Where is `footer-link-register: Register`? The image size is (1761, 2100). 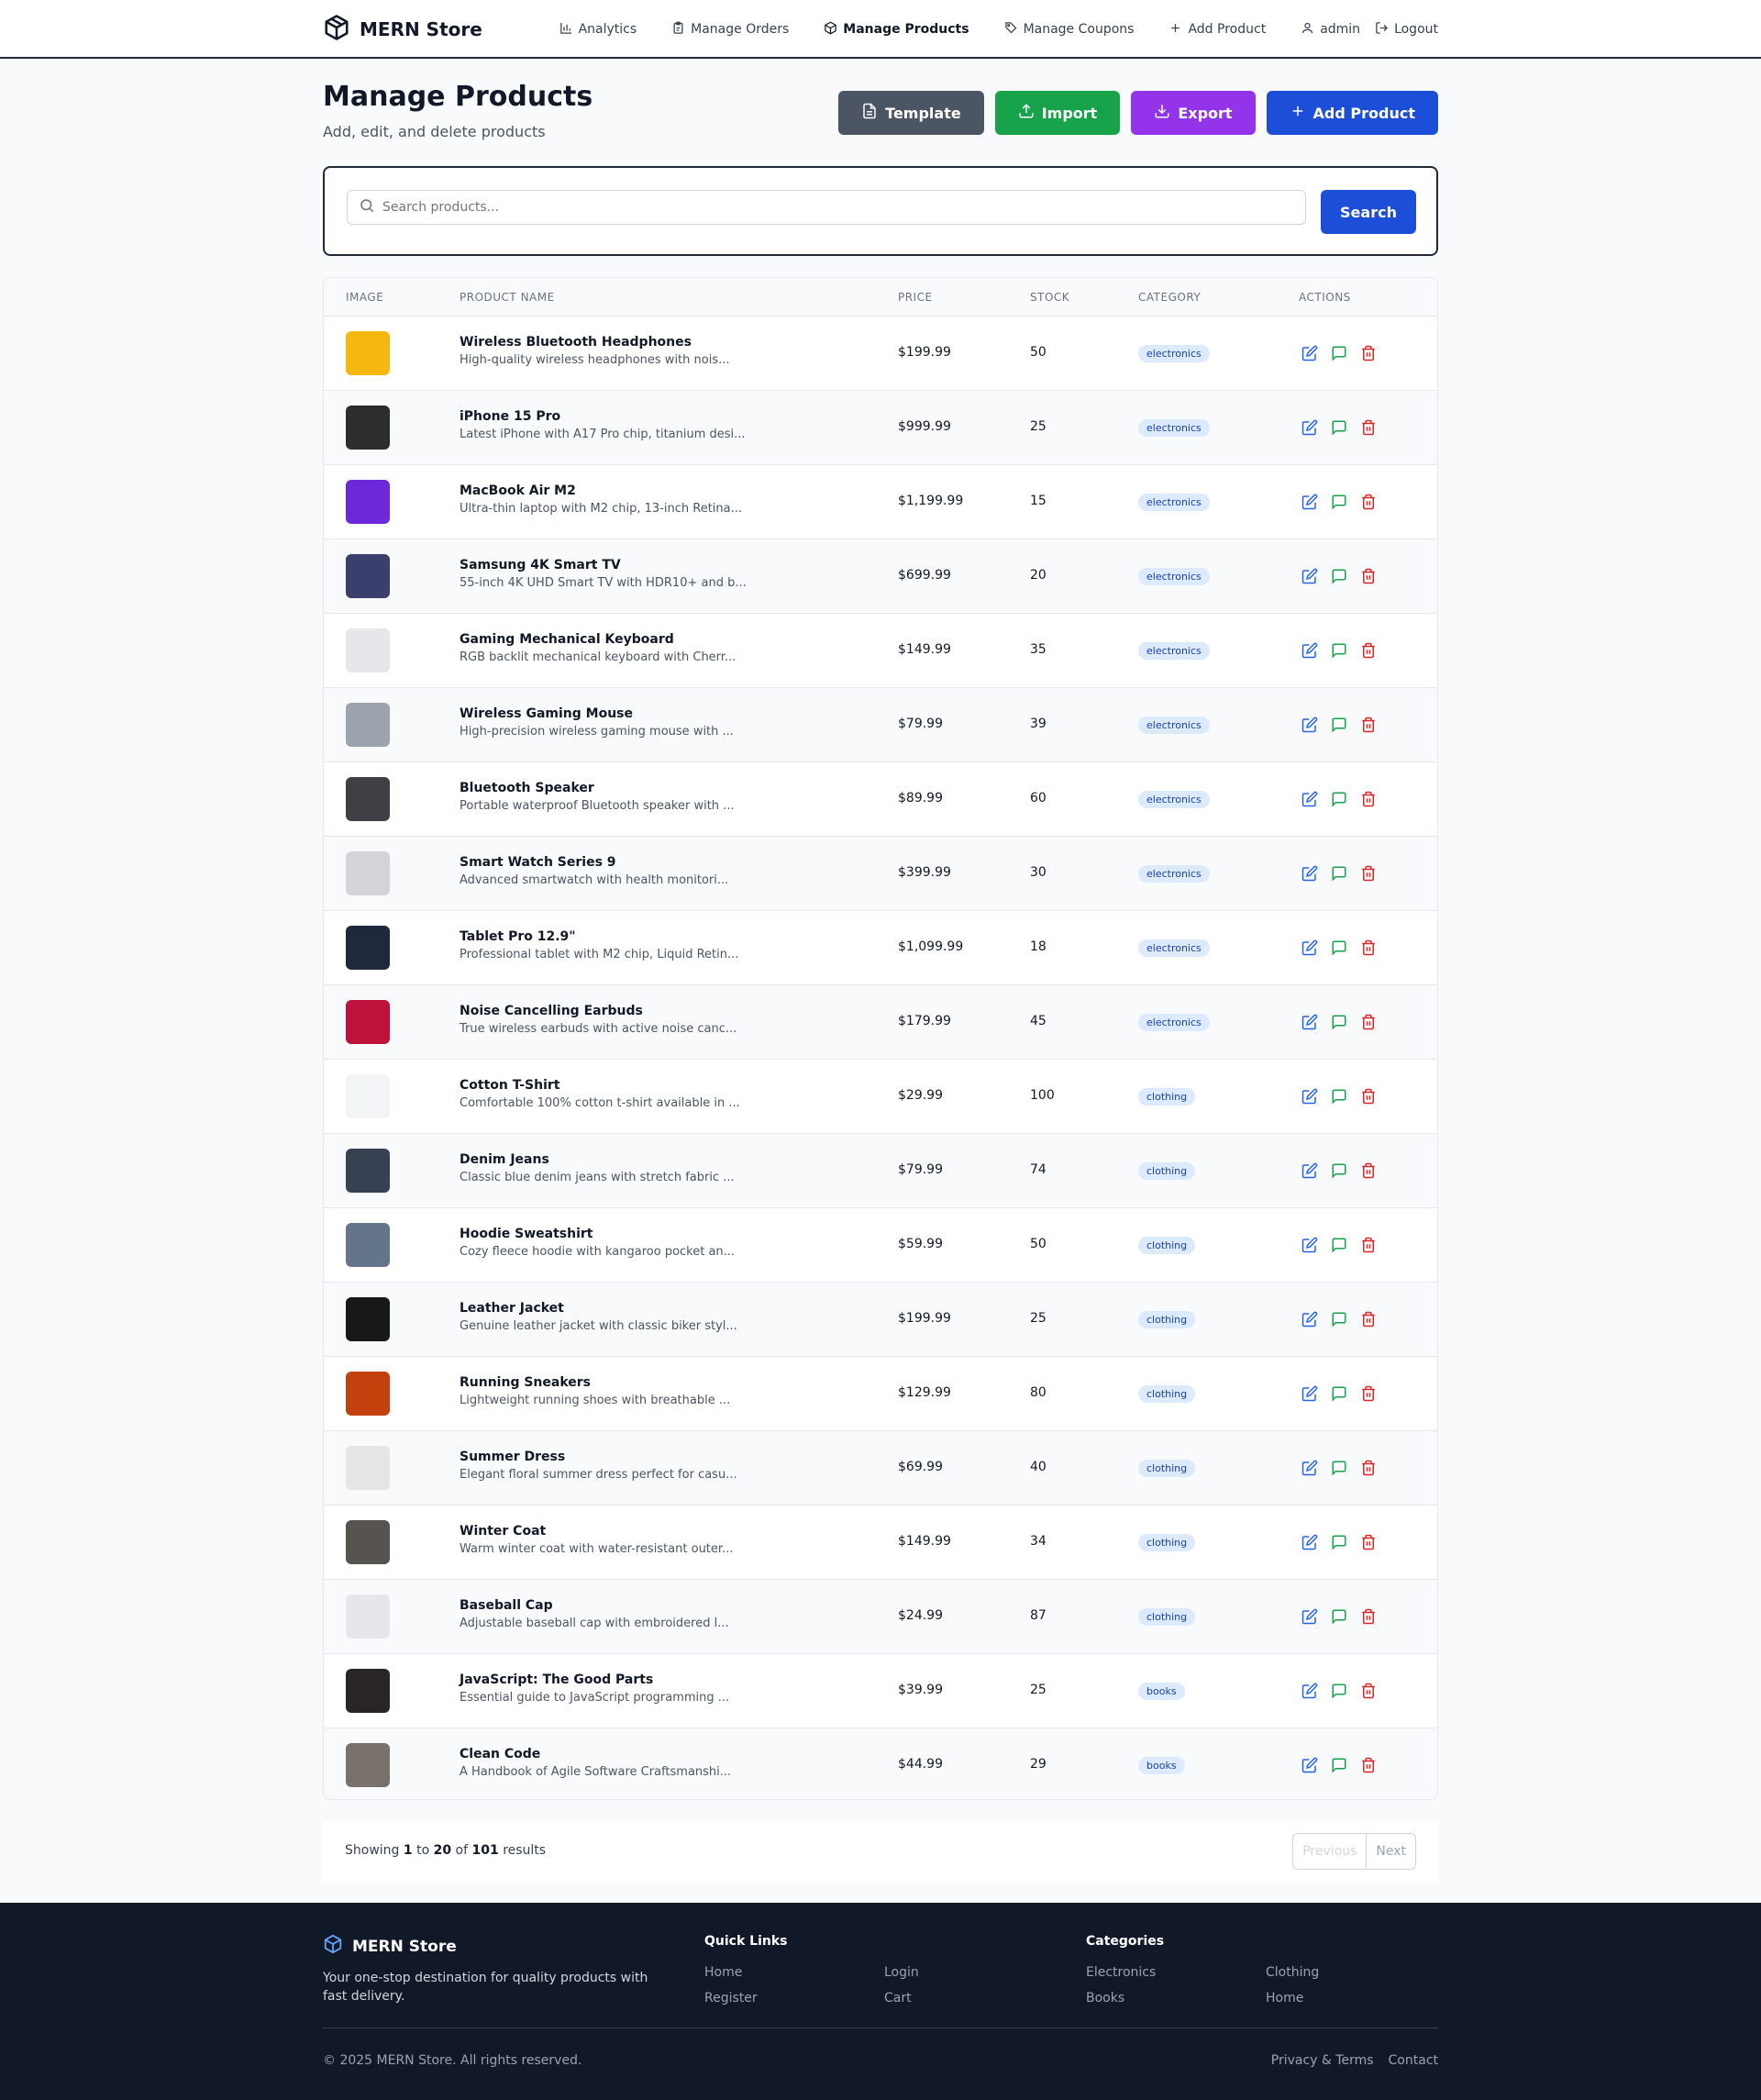 footer-link-register: Register is located at coordinates (731, 1999).